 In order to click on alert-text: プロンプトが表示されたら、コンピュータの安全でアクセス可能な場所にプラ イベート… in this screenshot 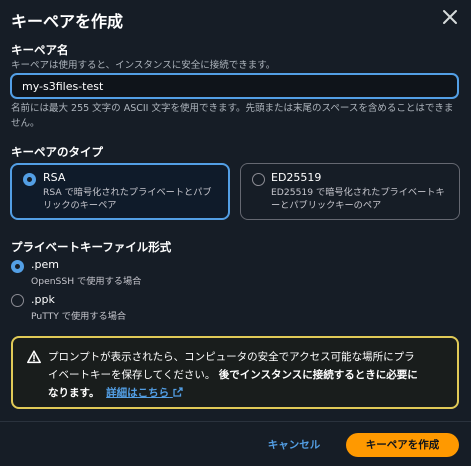, I will do `click(248, 375)`.